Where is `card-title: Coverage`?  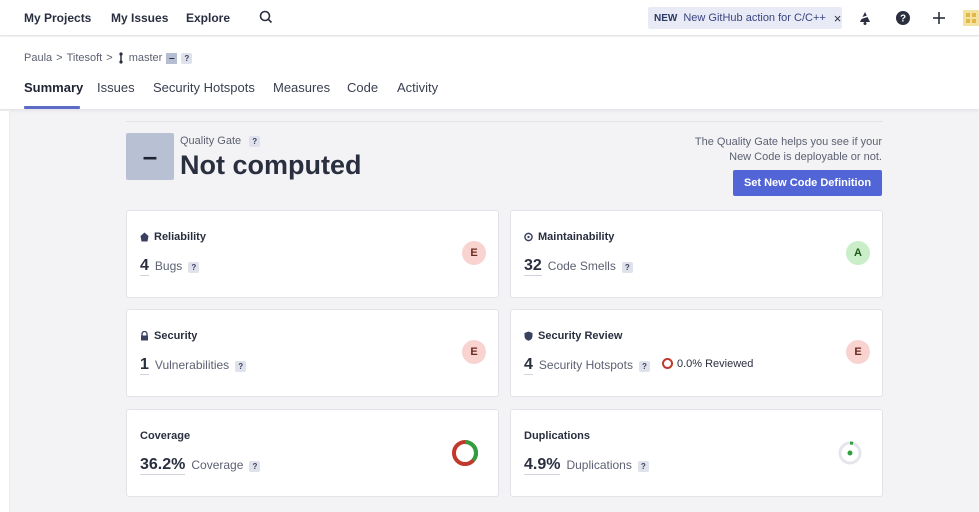 card-title: Coverage is located at coordinates (165, 436).